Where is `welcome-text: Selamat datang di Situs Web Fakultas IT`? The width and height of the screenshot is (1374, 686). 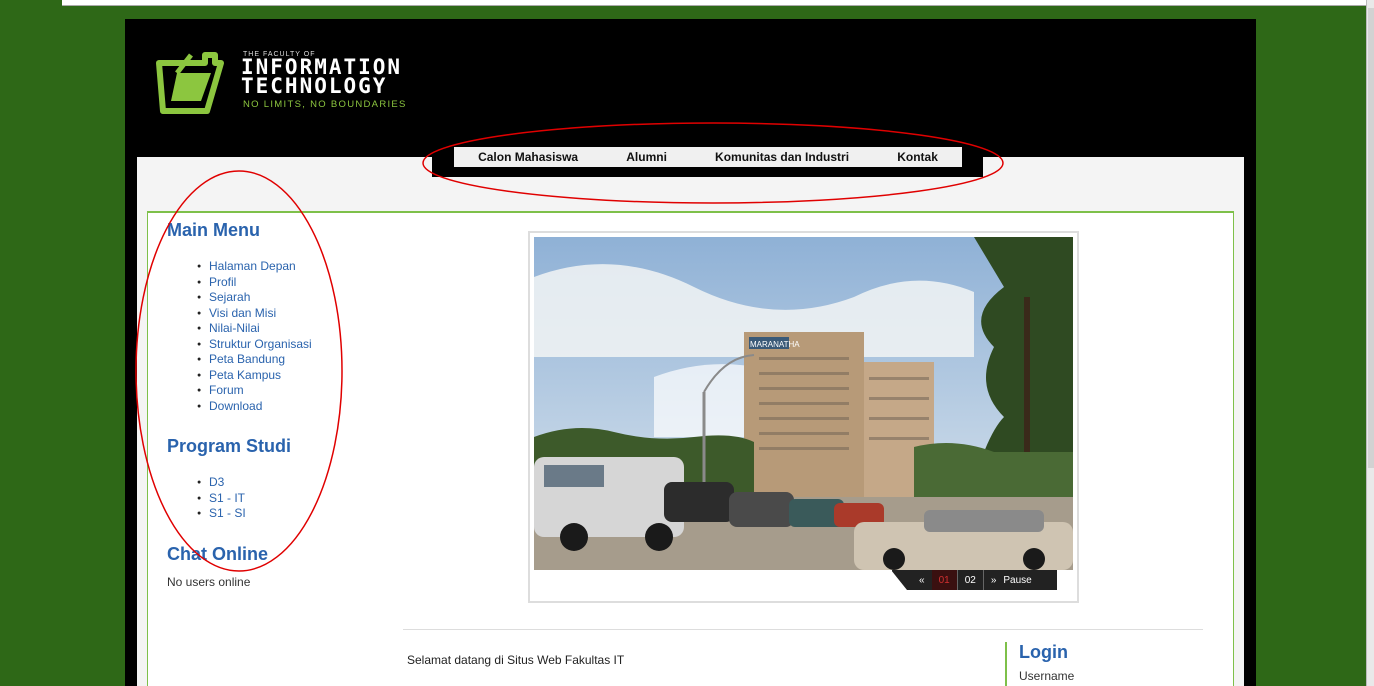 welcome-text: Selamat datang di Situs Web Fakultas IT is located at coordinates (516, 660).